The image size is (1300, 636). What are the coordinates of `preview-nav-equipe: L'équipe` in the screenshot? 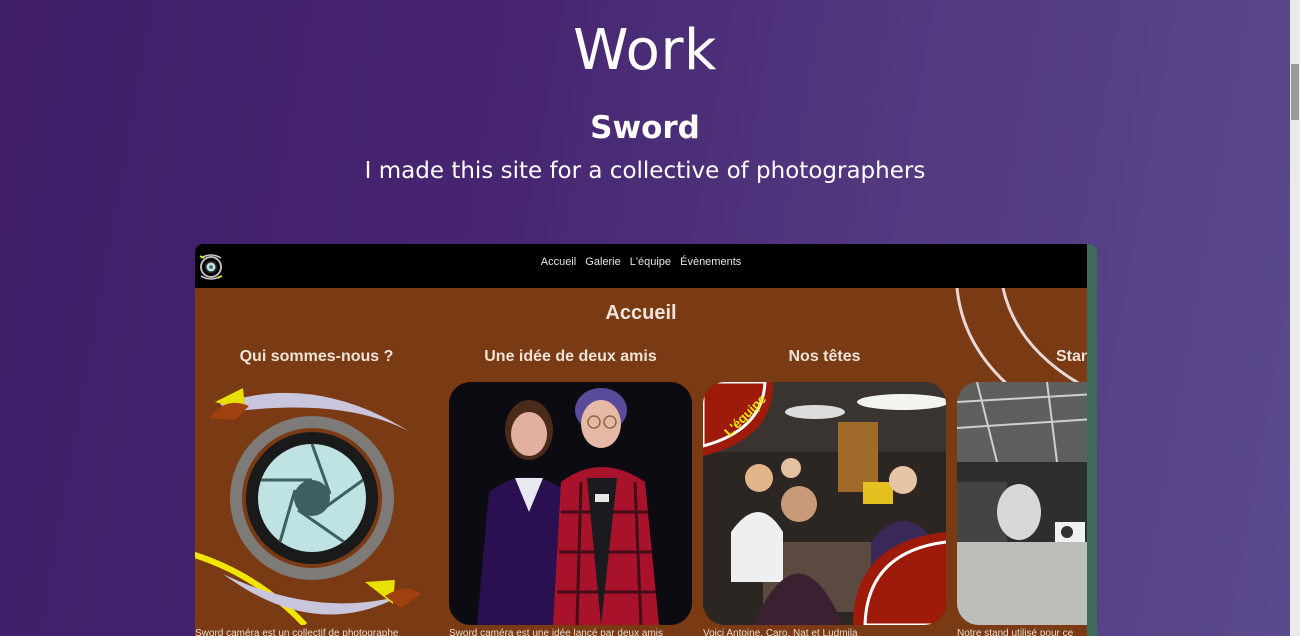 It's located at (650, 262).